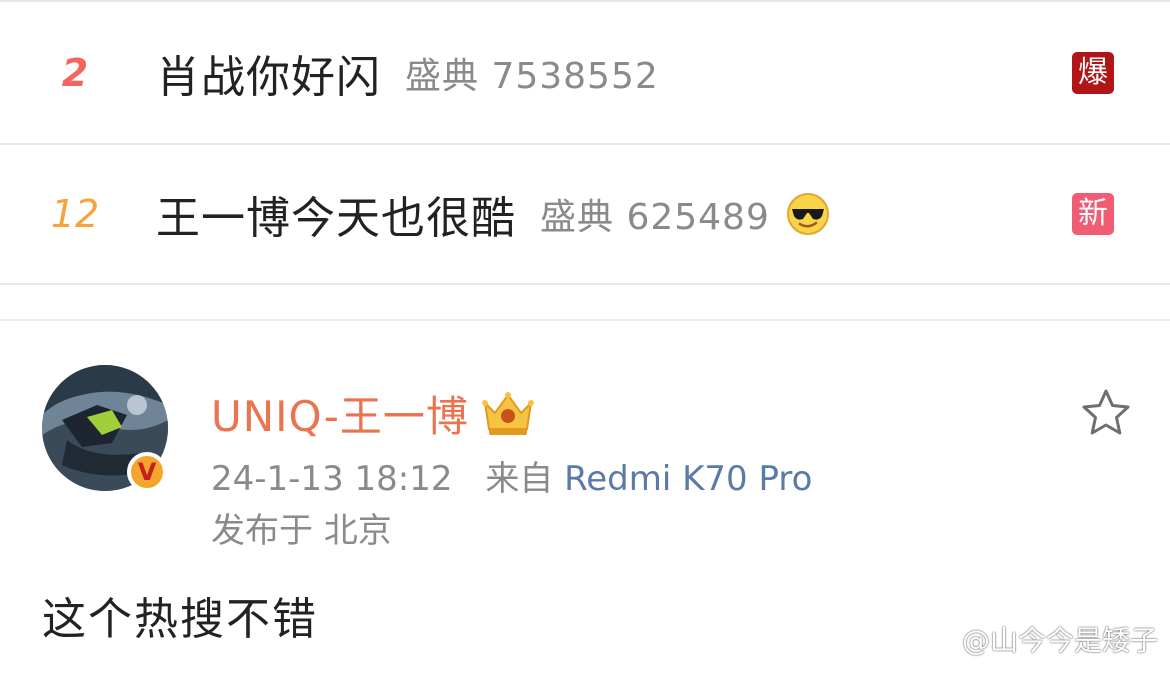 The image size is (1170, 673). I want to click on watermark-text: @山今今是矮子, so click(1059, 640).